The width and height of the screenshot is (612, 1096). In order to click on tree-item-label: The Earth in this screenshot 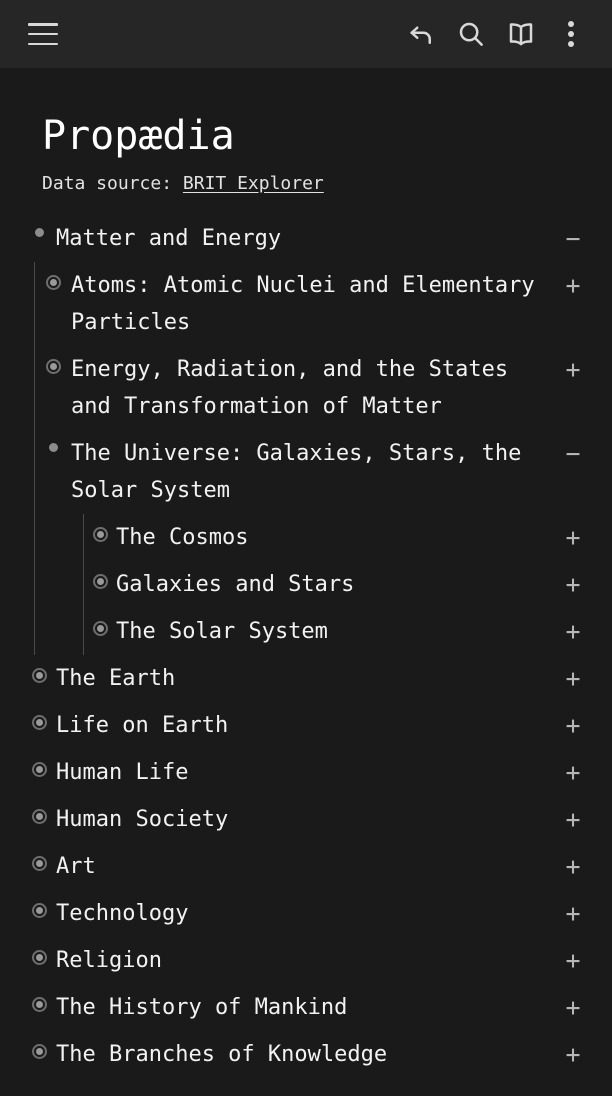, I will do `click(306, 678)`.